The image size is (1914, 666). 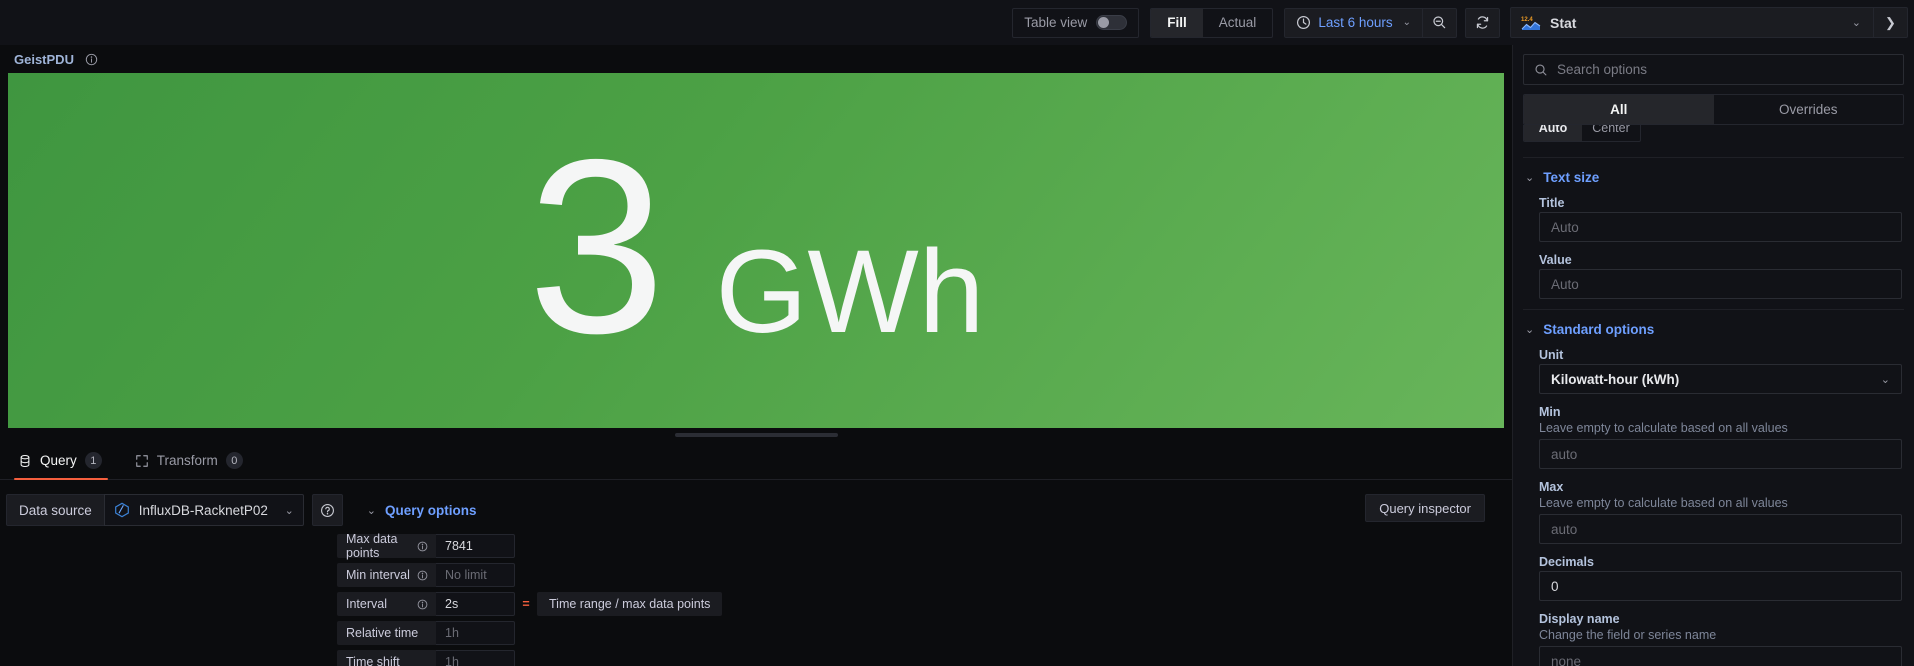 What do you see at coordinates (234, 460) in the screenshot?
I see `tab-transform-badge: 0` at bounding box center [234, 460].